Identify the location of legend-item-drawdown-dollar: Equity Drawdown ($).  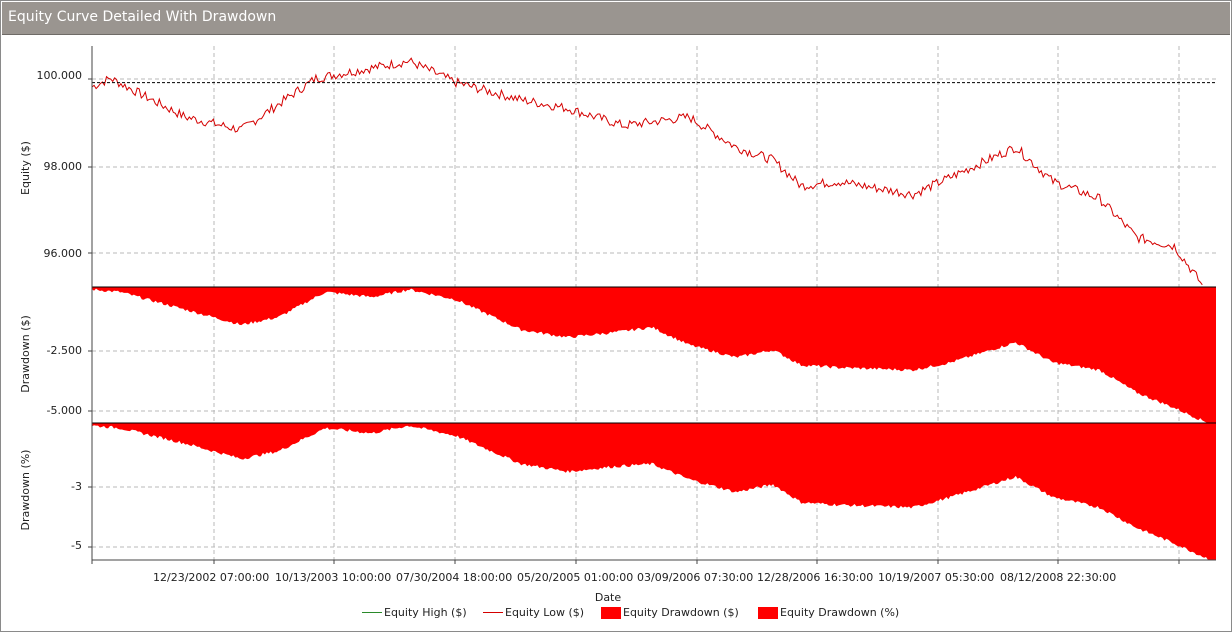
(670, 612).